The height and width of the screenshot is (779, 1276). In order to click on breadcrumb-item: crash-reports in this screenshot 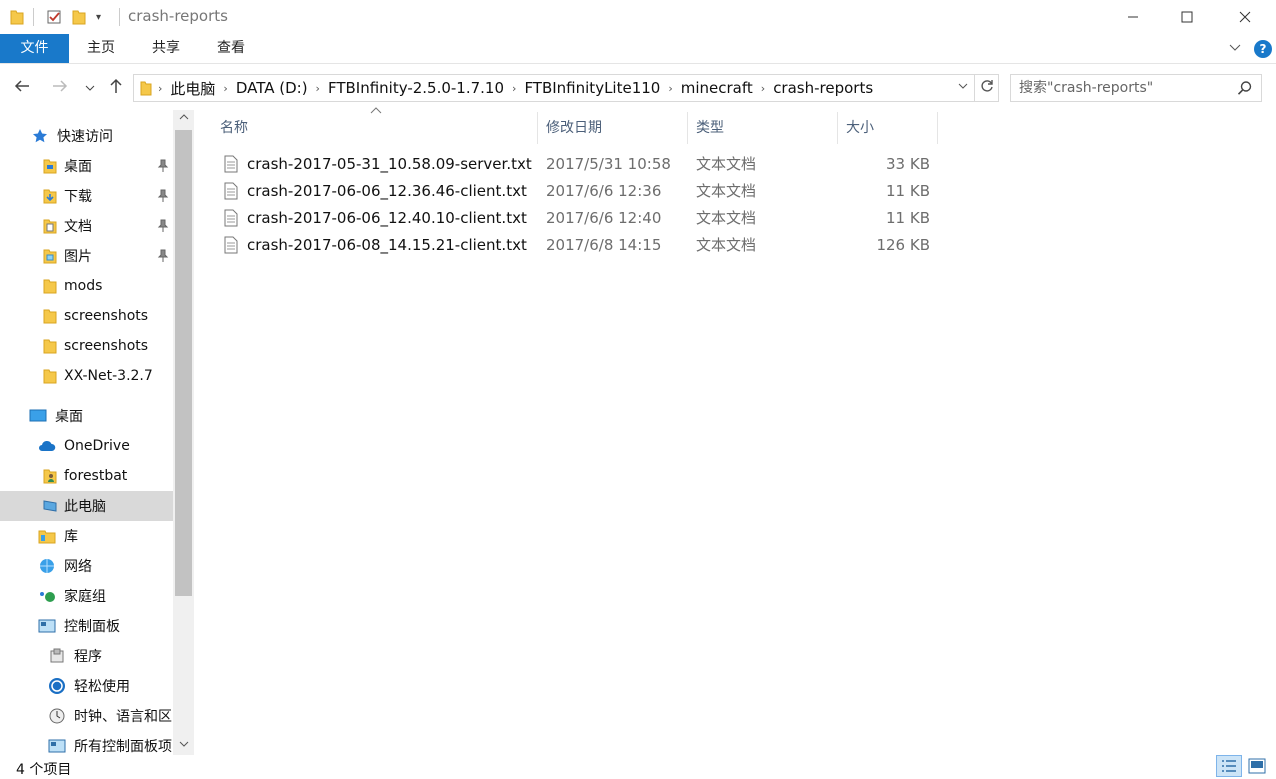, I will do `click(823, 88)`.